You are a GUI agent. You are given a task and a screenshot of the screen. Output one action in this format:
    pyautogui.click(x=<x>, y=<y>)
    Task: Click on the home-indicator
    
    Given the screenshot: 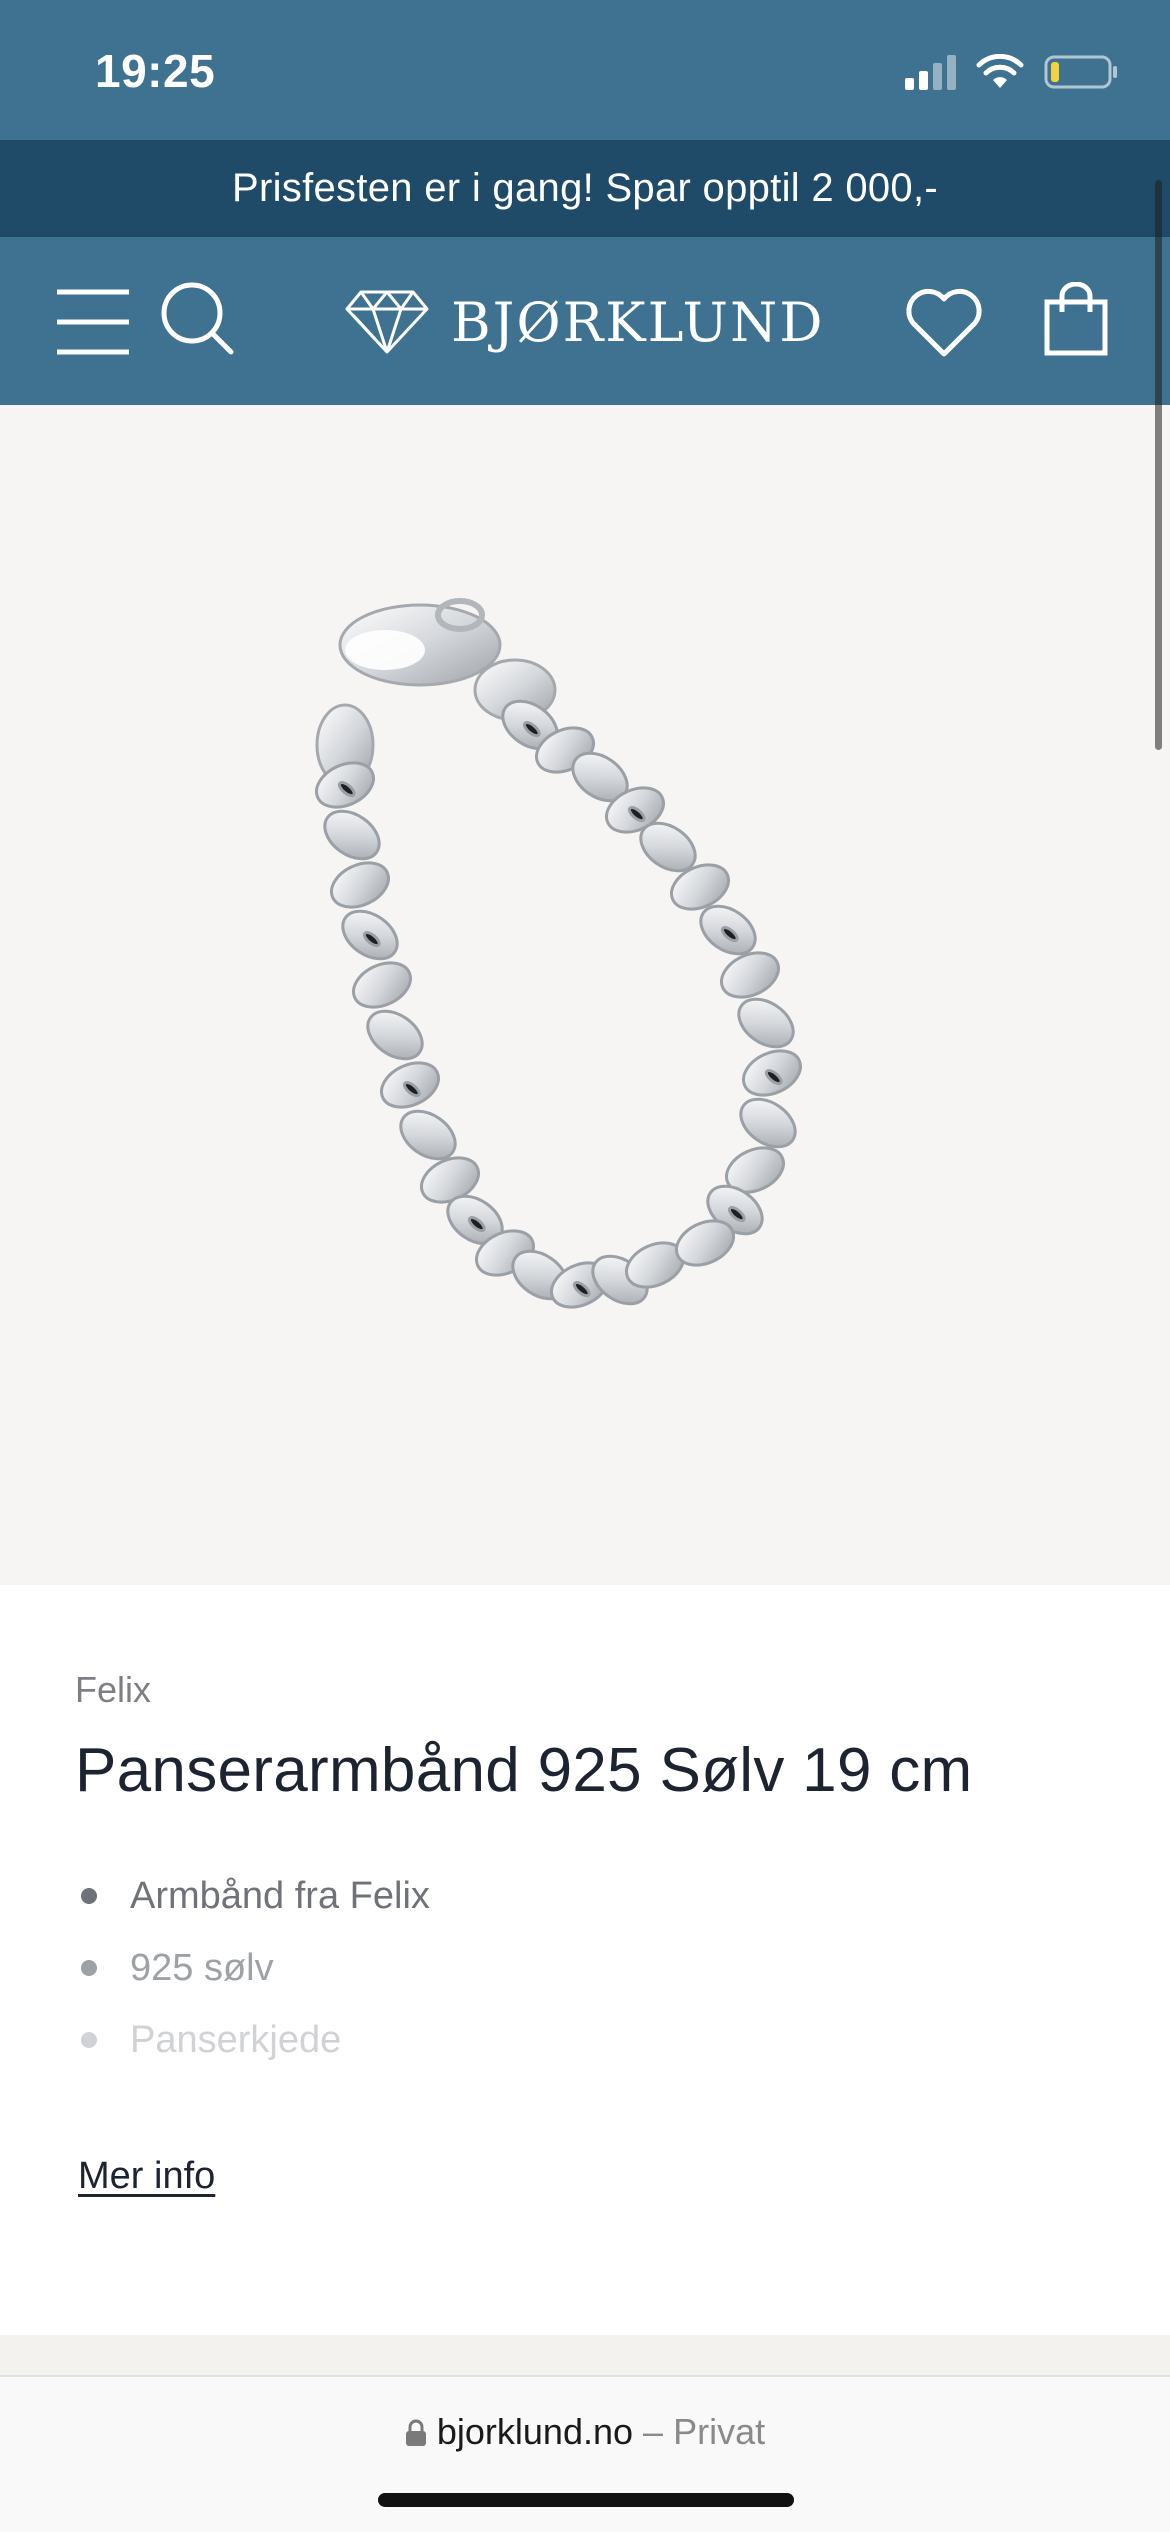 What is the action you would take?
    pyautogui.click(x=586, y=2500)
    